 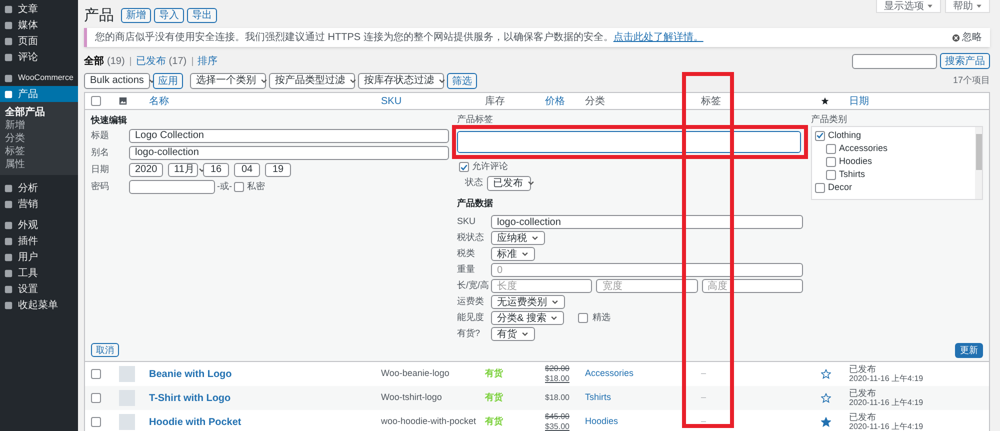 What do you see at coordinates (495, 101) in the screenshot?
I see `column-header: 库存` at bounding box center [495, 101].